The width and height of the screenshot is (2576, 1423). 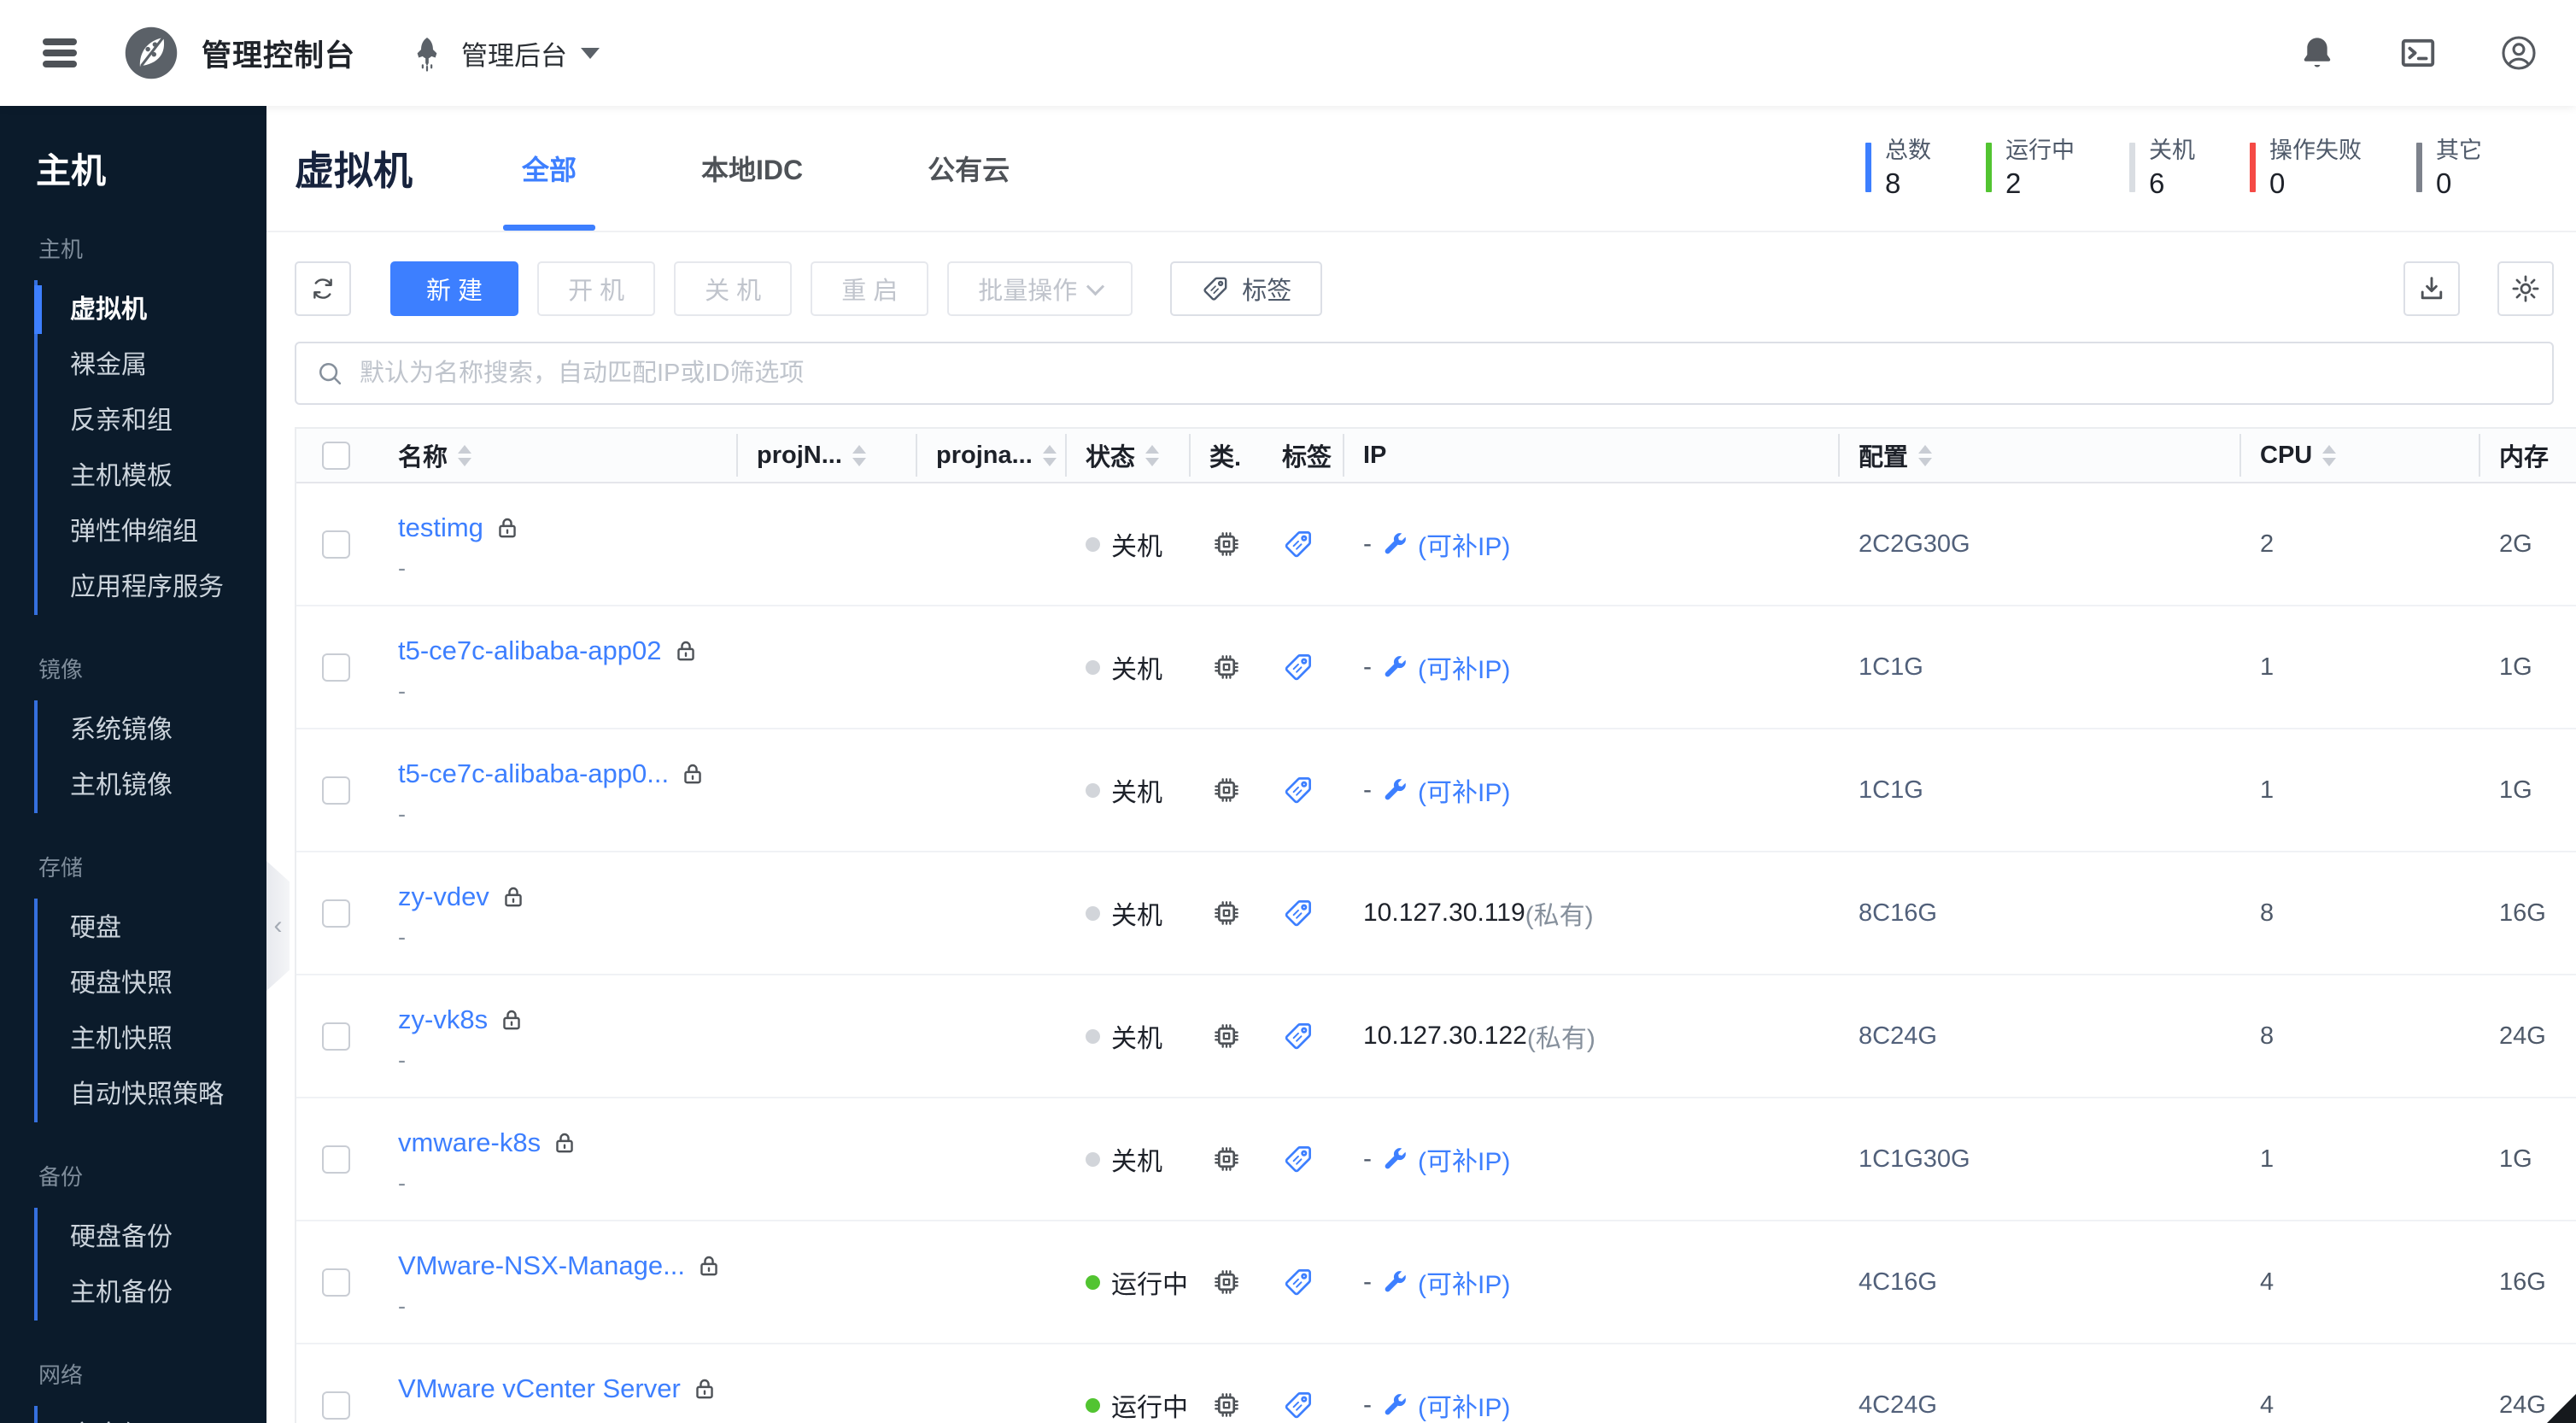 What do you see at coordinates (2515, 667) in the screenshot?
I see `memory-cell: 1G` at bounding box center [2515, 667].